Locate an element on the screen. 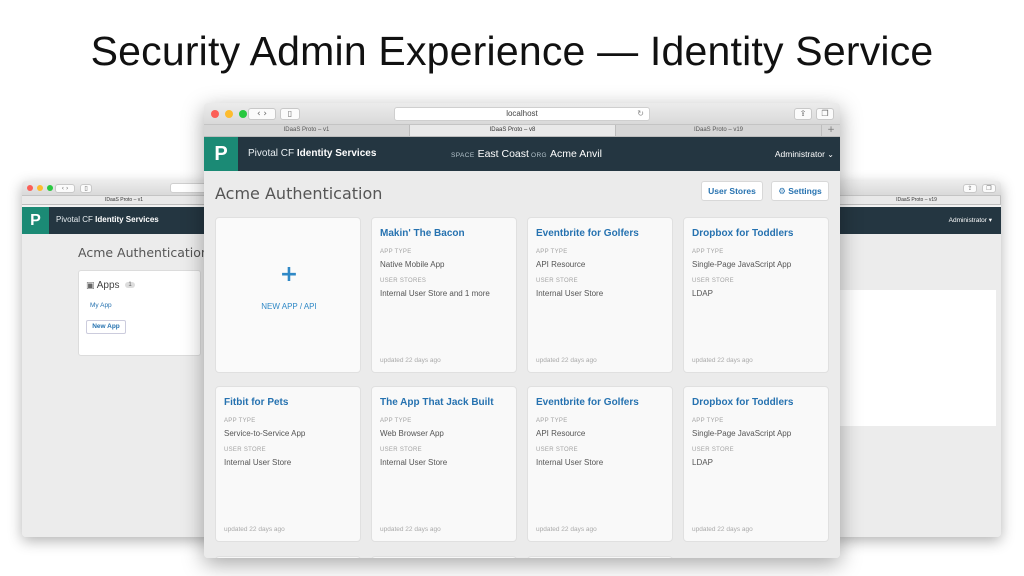 The width and height of the screenshot is (1024, 576). user-stores-button: User Stores is located at coordinates (732, 191).